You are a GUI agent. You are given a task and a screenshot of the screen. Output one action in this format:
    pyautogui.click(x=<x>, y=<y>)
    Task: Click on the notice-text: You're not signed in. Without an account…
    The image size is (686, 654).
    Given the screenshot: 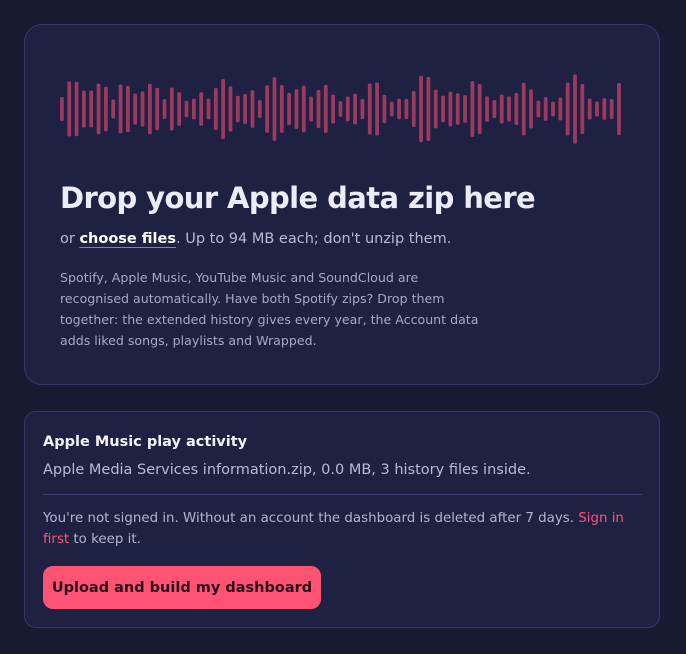 What is the action you would take?
    pyautogui.click(x=311, y=518)
    